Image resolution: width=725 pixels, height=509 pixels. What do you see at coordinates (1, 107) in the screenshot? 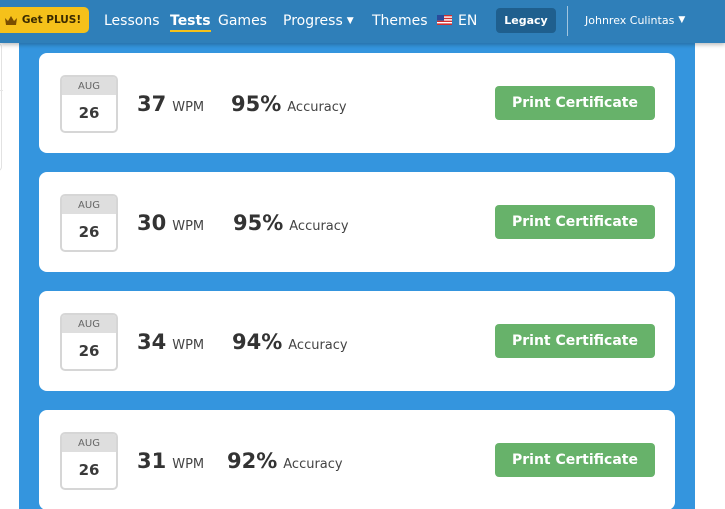
I see `side-panel` at bounding box center [1, 107].